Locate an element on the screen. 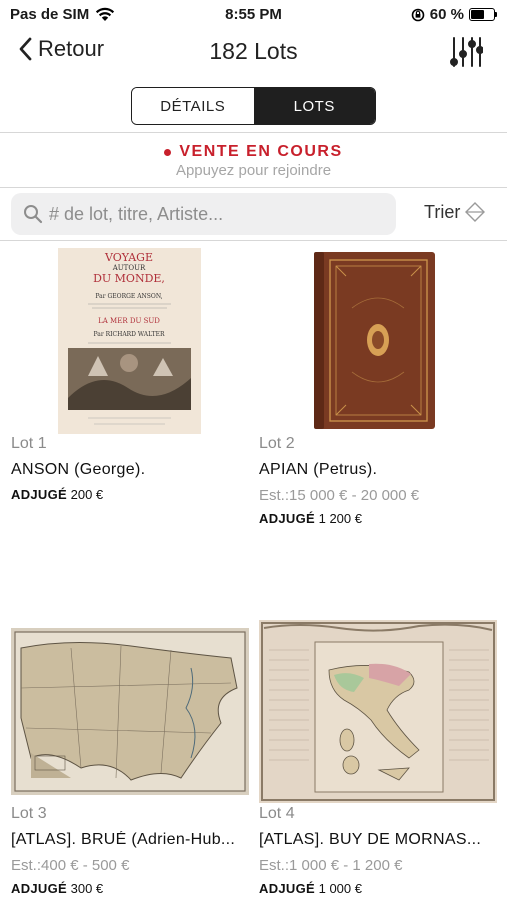 This screenshot has height=900, width=507. result-value: 1 200 € is located at coordinates (340, 518).